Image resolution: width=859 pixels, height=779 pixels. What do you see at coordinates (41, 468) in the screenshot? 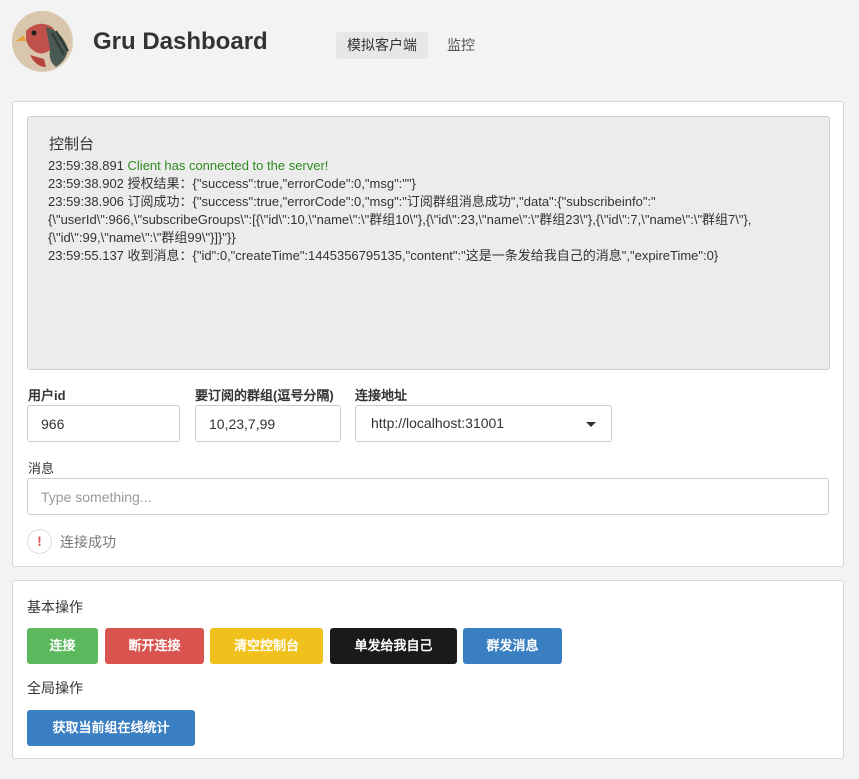
I see `message-label: 消息` at bounding box center [41, 468].